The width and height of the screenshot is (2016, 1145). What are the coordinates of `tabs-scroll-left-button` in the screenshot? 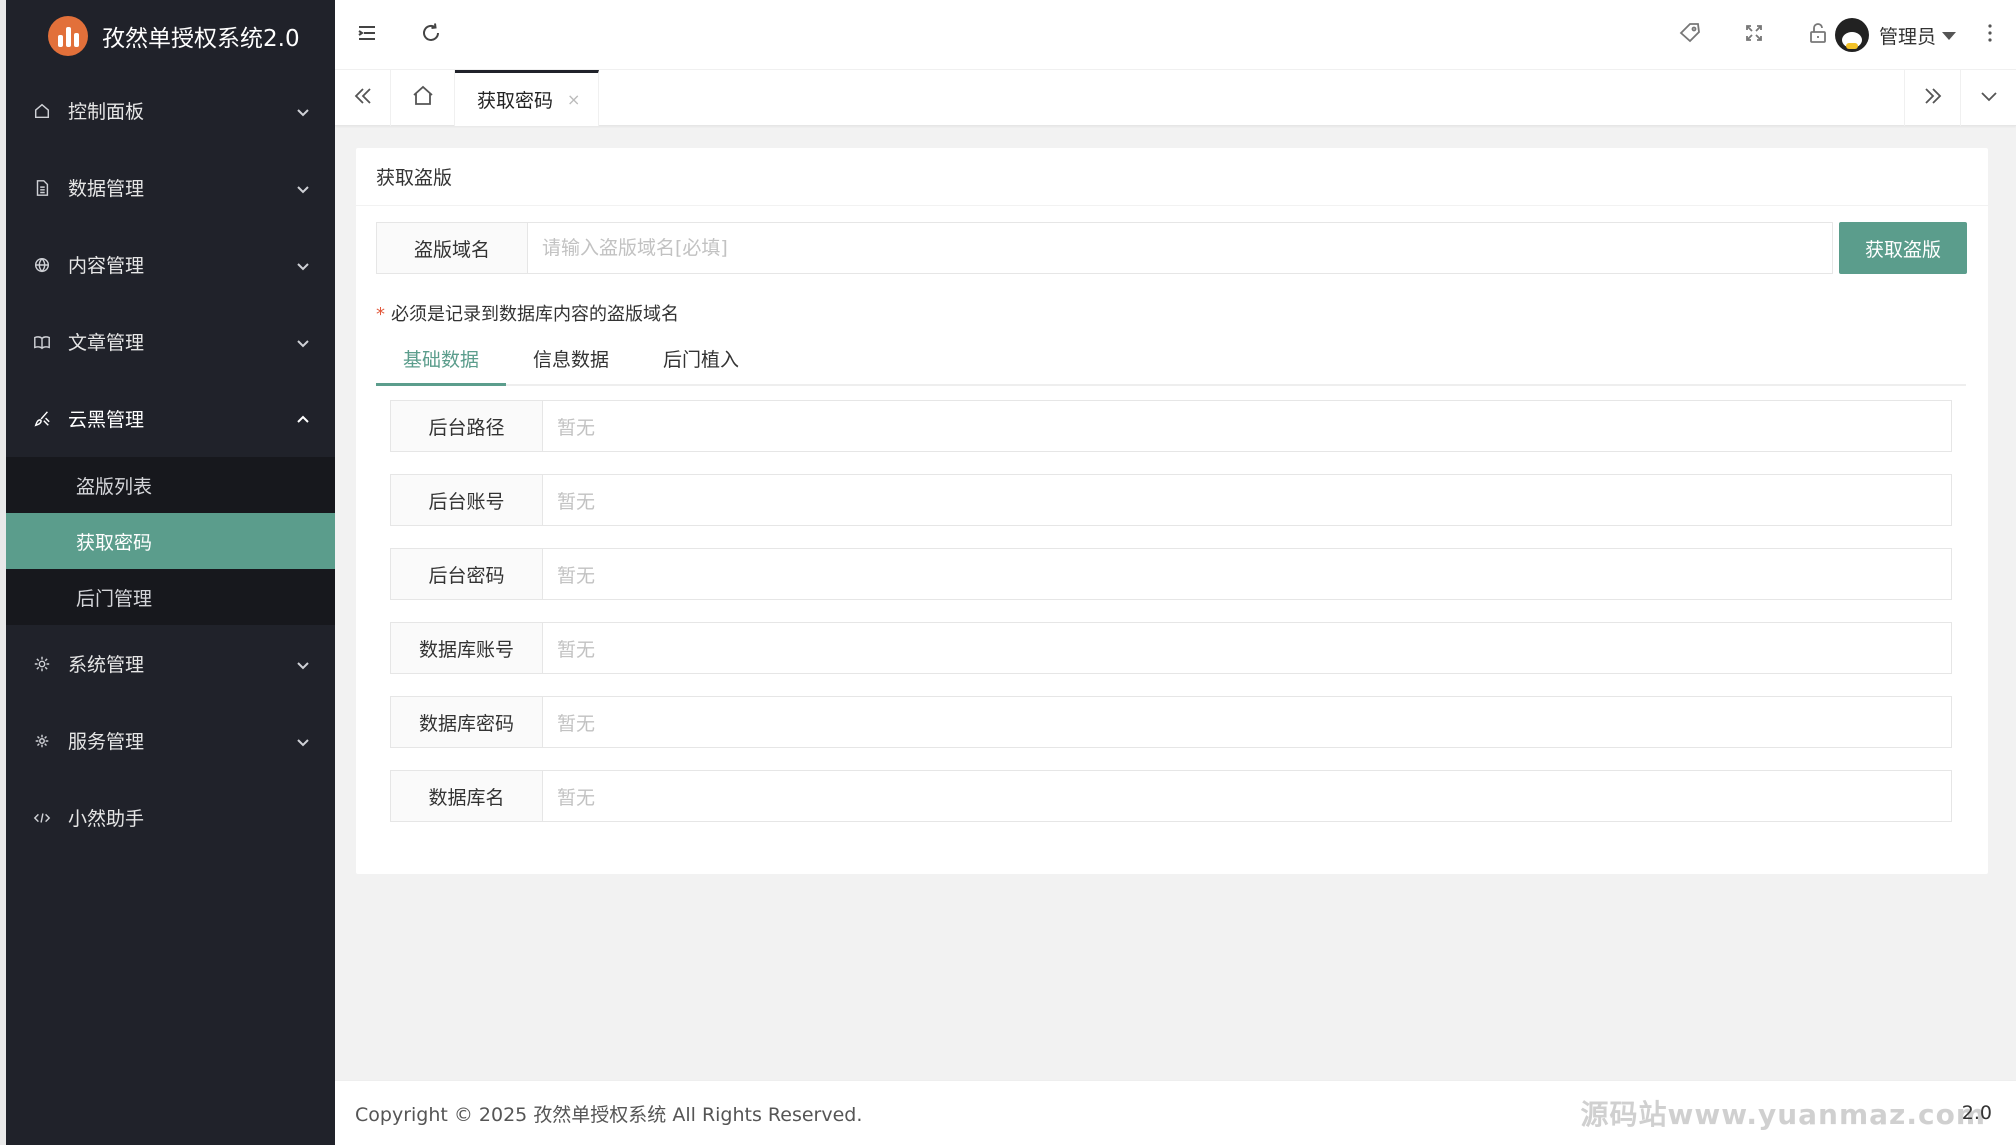 It's located at (363, 98).